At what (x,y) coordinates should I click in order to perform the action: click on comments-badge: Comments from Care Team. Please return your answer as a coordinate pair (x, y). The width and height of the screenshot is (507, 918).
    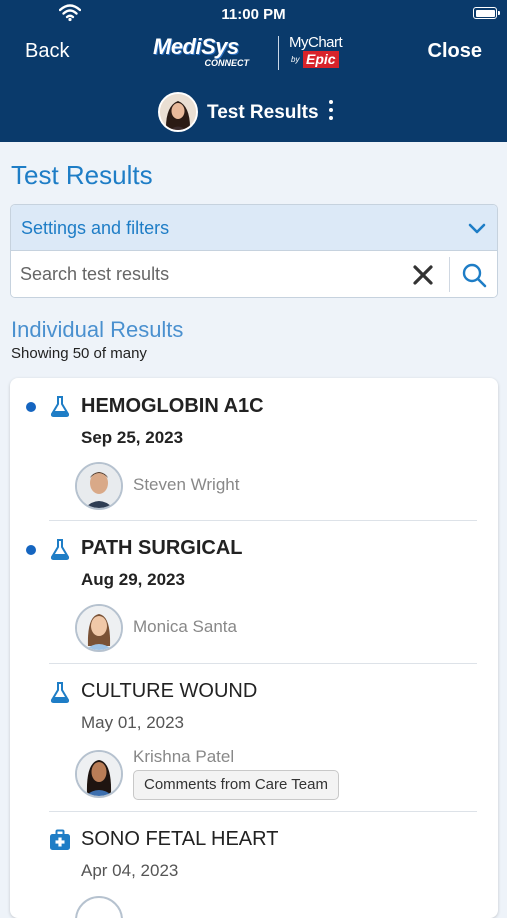
    Looking at the image, I should click on (236, 785).